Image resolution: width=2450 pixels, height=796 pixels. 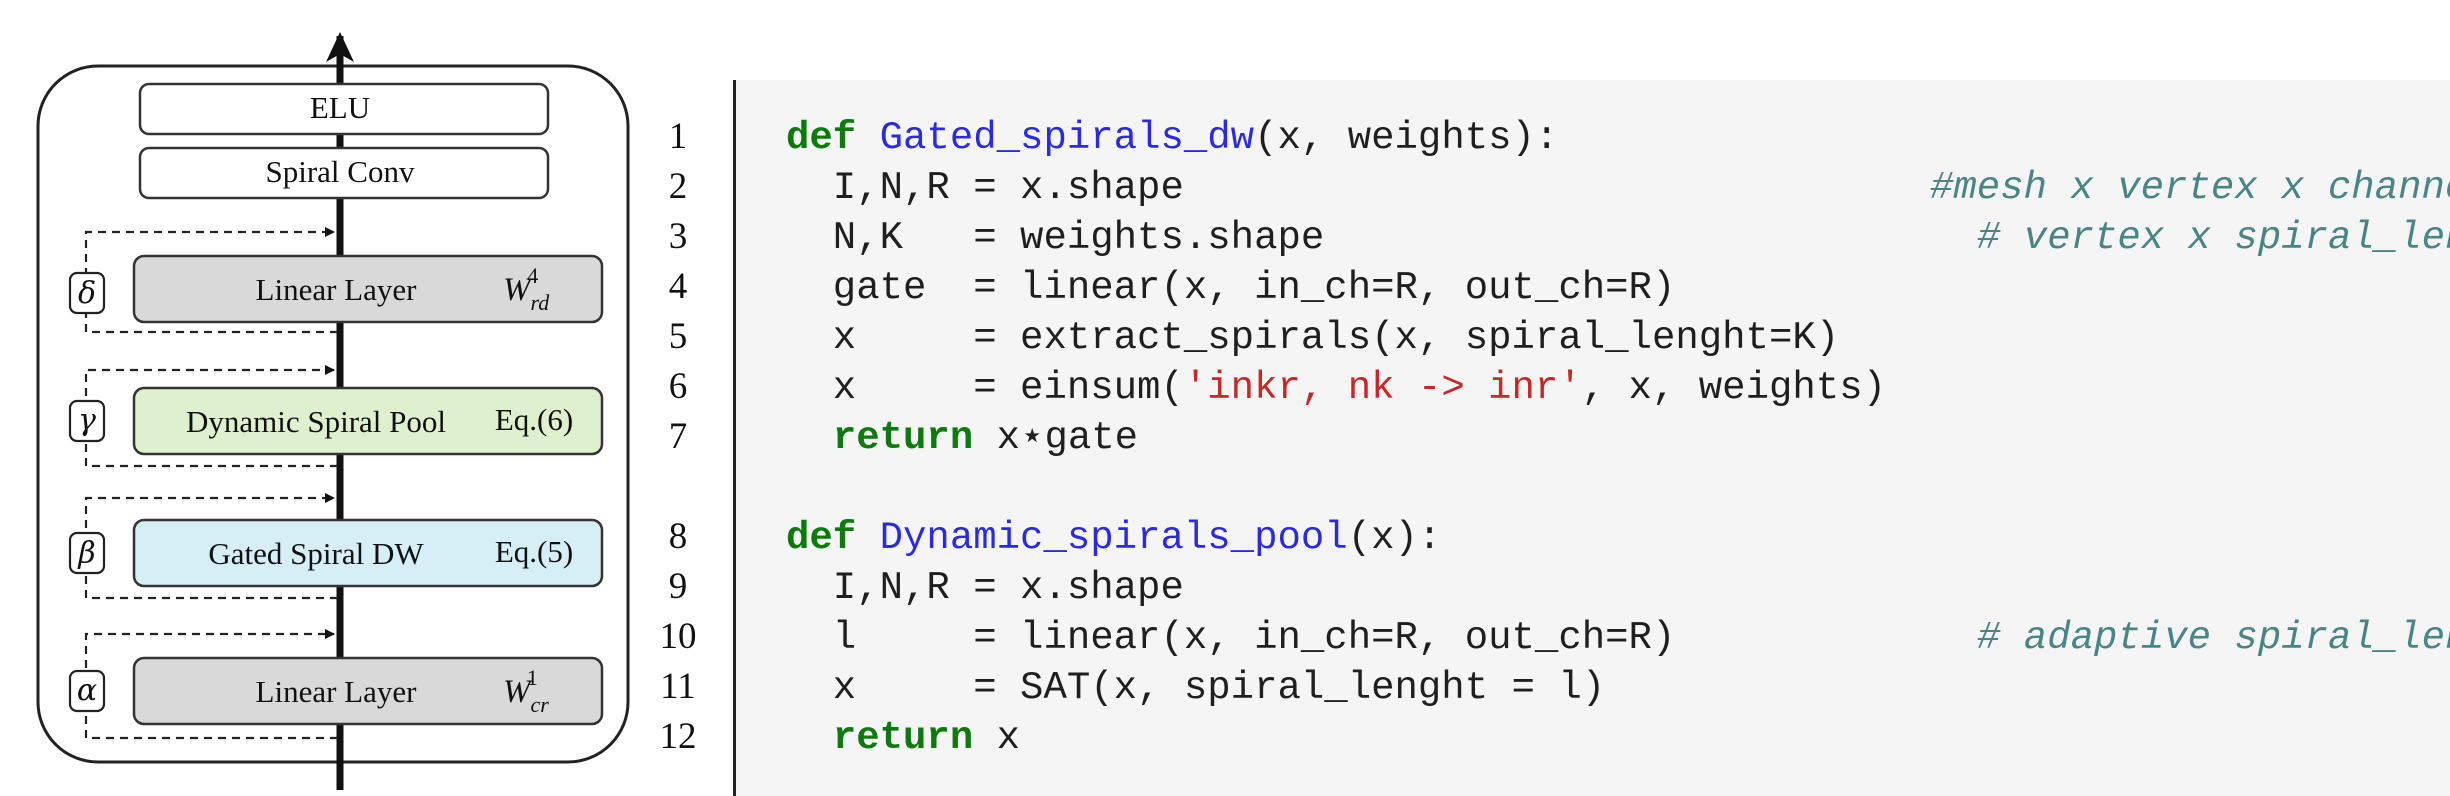 I want to click on code-string: 'inkr, nk -> inr', so click(x=1382, y=388).